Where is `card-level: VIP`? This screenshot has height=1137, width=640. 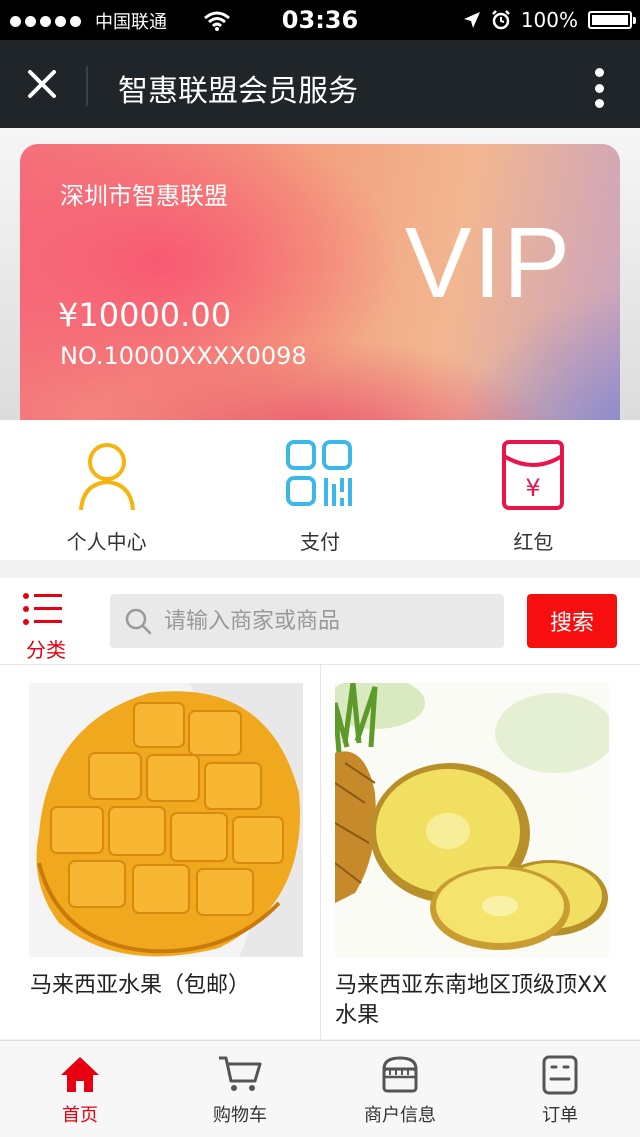 card-level: VIP is located at coordinates (488, 263).